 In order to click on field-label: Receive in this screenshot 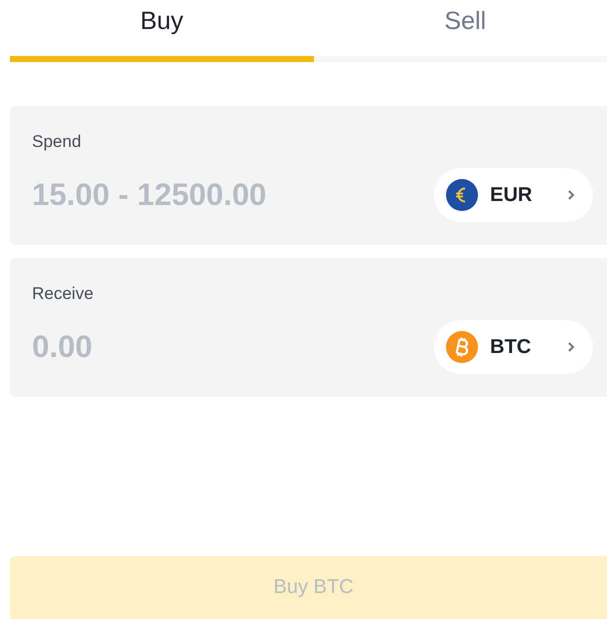, I will do `click(63, 294)`.